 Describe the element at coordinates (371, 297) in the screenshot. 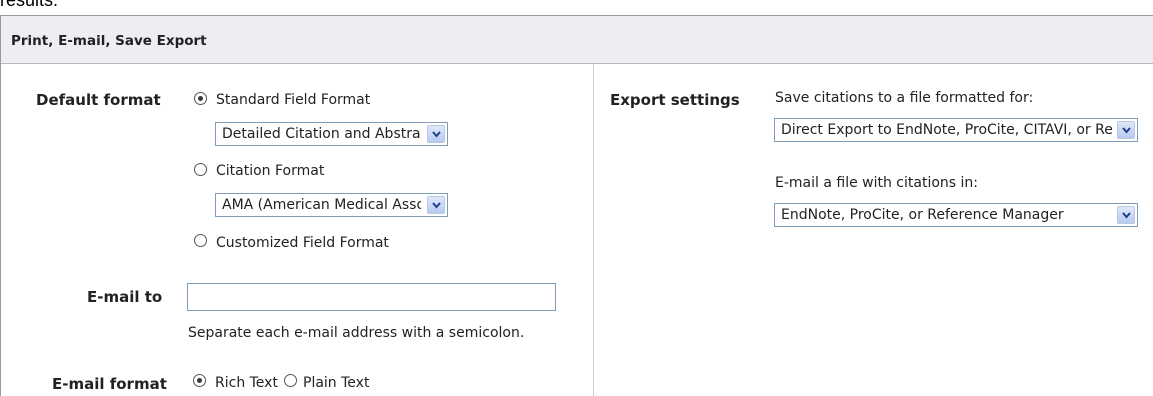

I see `email-to-input` at that location.